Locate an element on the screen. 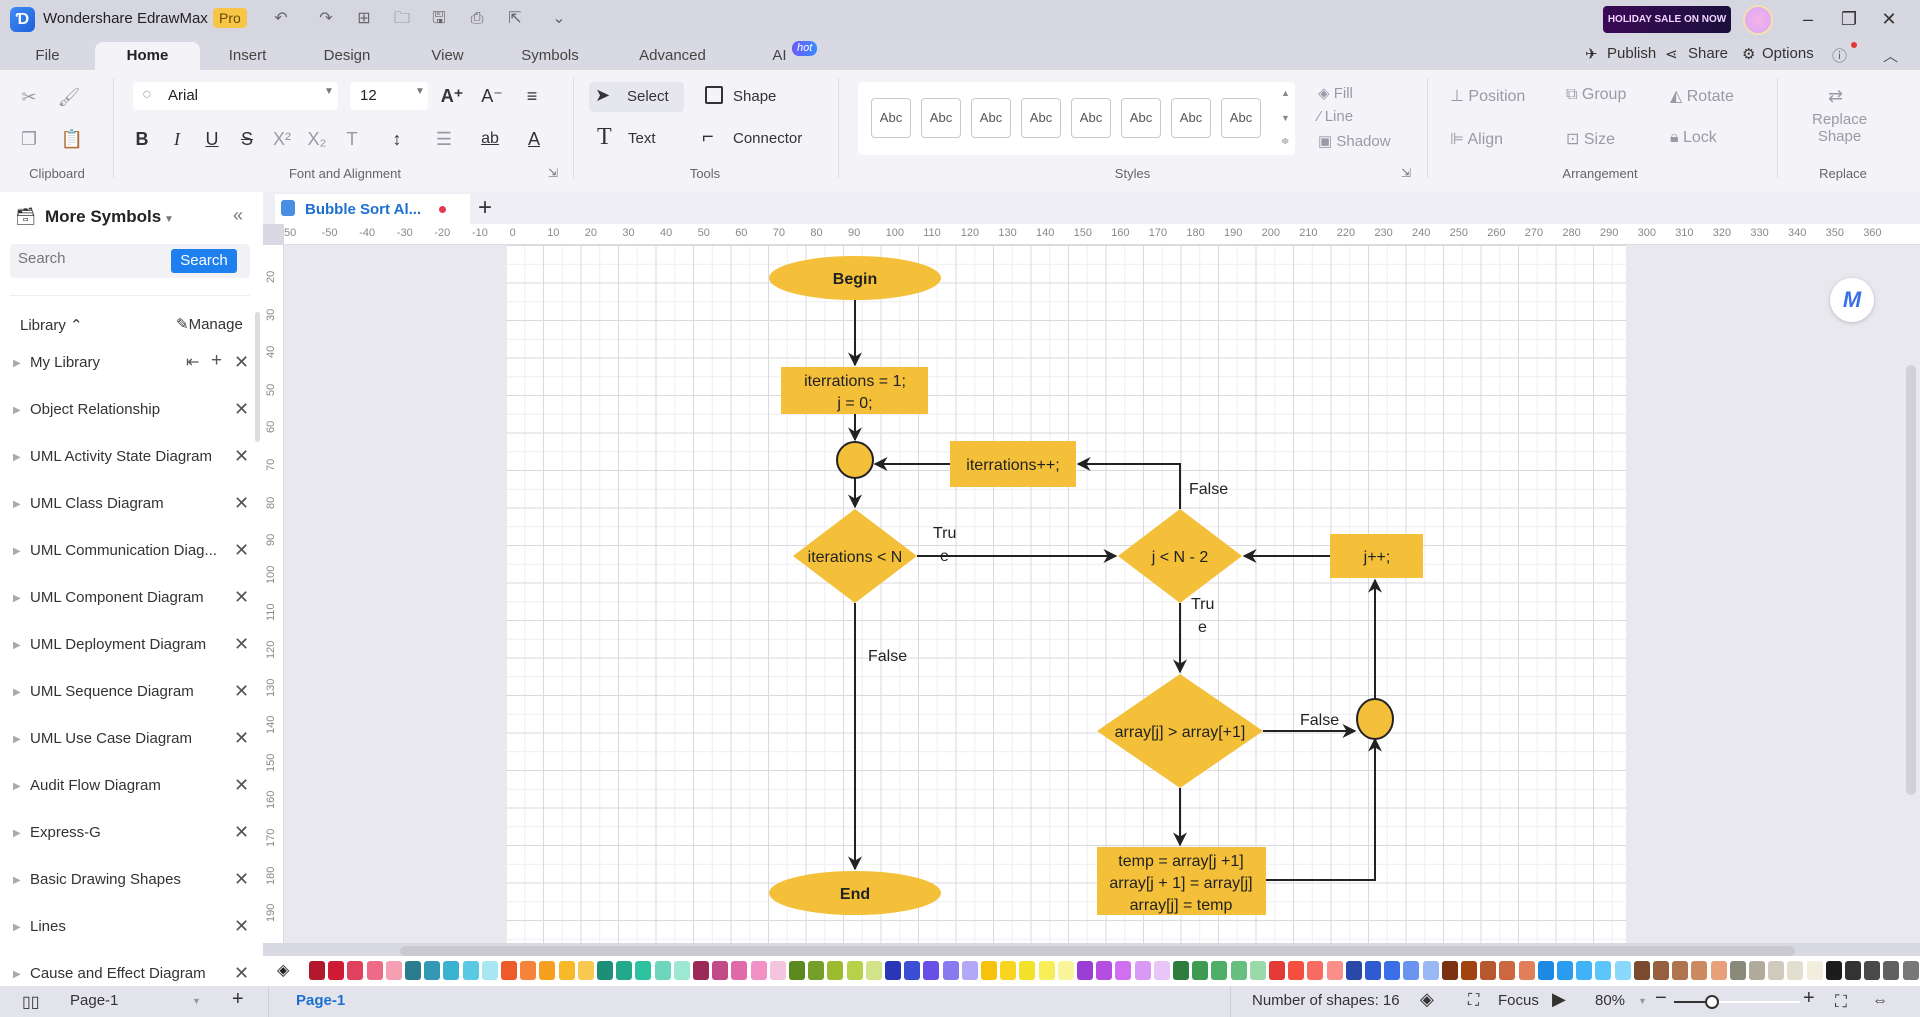 Image resolution: width=1920 pixels, height=1017 pixels. subscript-icon: X₂ is located at coordinates (317, 139).